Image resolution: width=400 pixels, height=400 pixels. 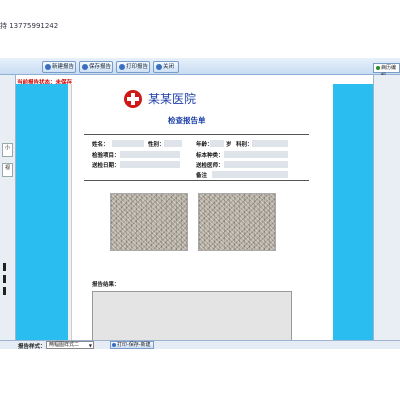 What do you see at coordinates (202, 176) in the screenshot?
I see `remark-label: 备注` at bounding box center [202, 176].